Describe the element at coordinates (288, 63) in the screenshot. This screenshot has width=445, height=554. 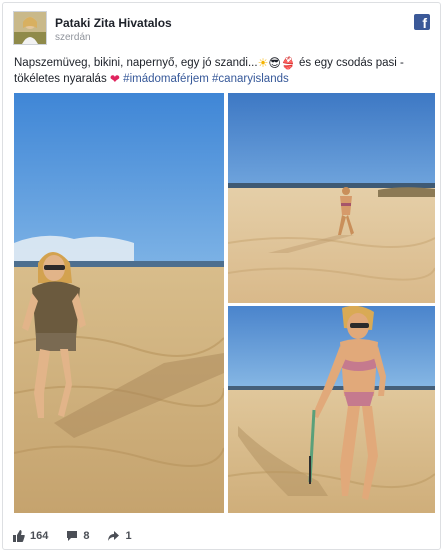
I see `bikini-emoji-icon: 👙` at that location.